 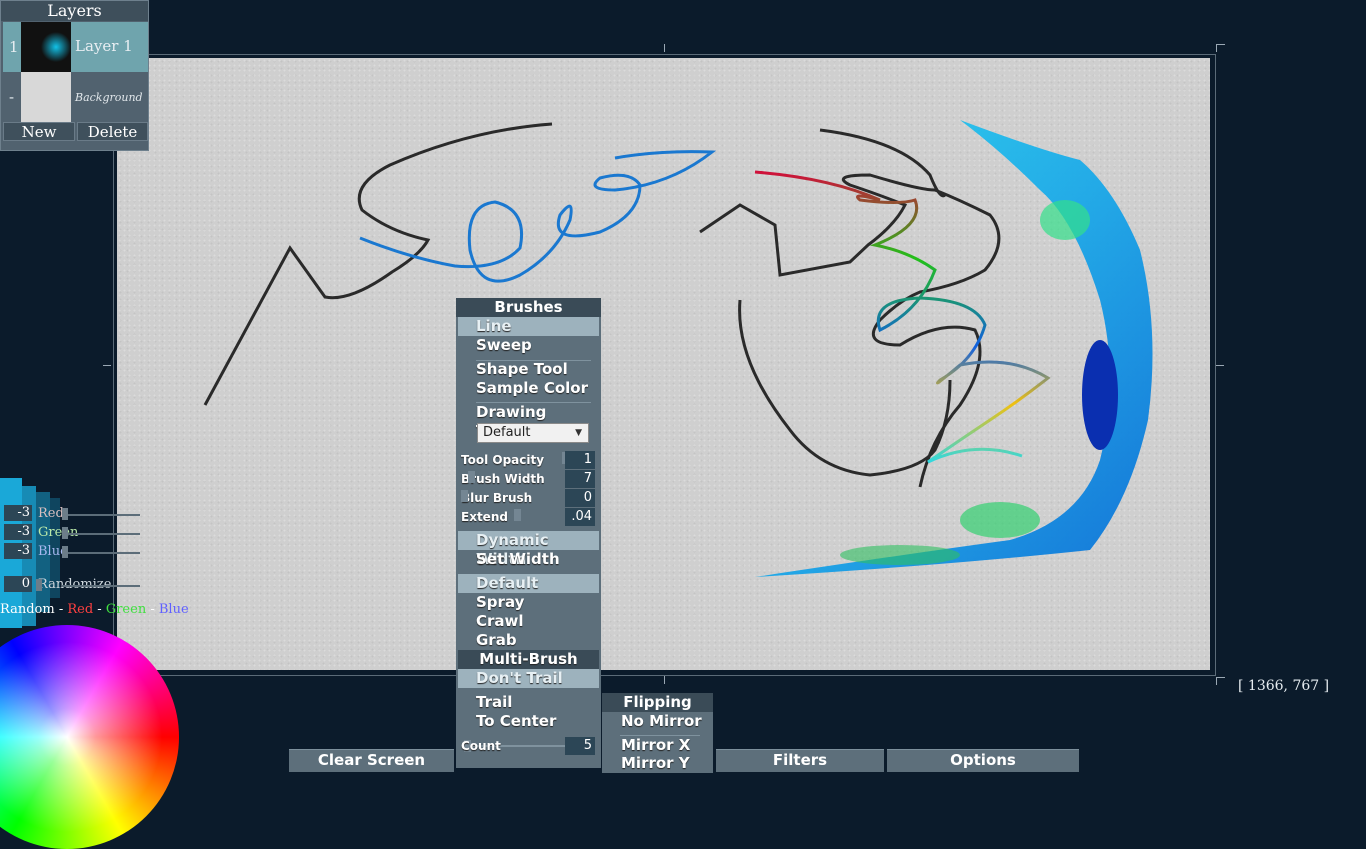 I want to click on green-value: -3, so click(x=18, y=532).